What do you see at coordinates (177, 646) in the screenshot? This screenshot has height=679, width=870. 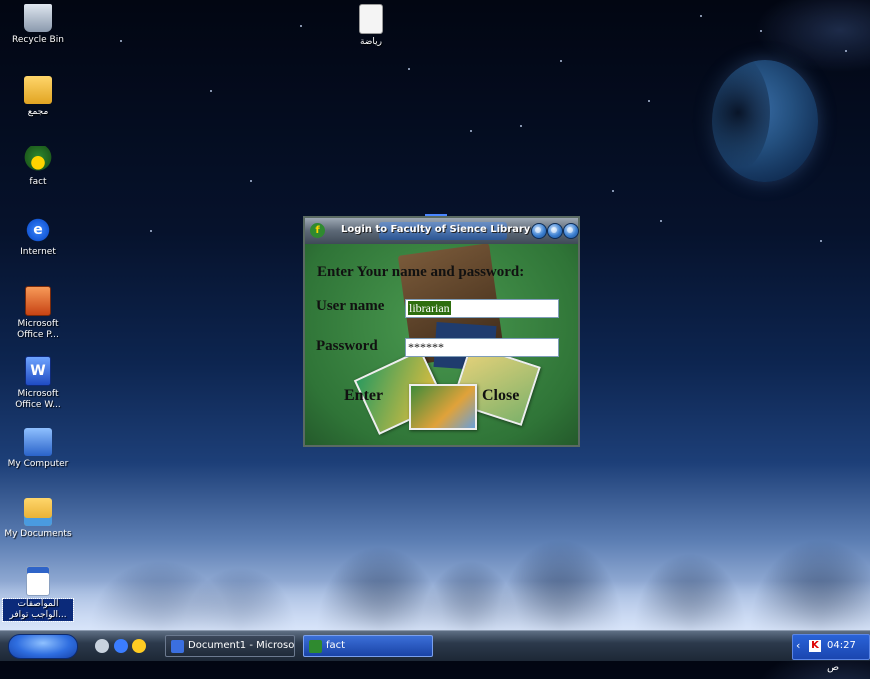 I see `word-icon` at bounding box center [177, 646].